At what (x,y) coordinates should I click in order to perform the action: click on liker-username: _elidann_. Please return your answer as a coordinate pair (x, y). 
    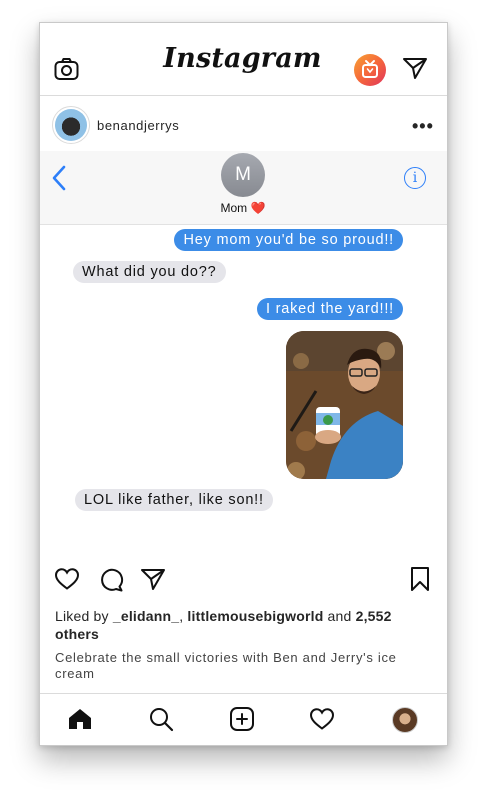
    Looking at the image, I should click on (146, 616).